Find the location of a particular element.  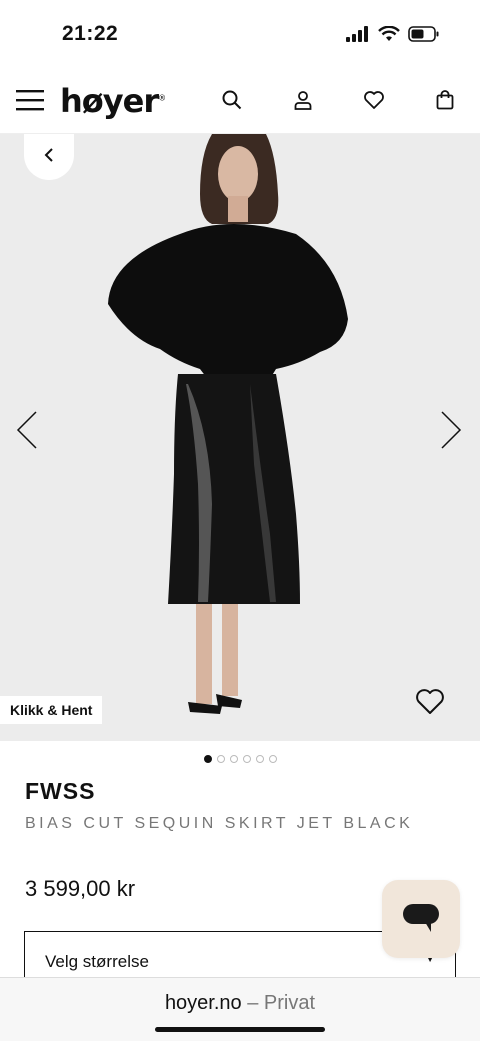

url-domain: hoyer.no is located at coordinates (203, 1003).